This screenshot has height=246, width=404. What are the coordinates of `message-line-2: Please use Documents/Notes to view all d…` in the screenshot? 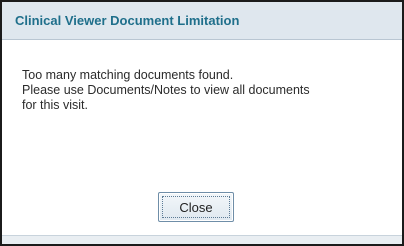 It's located at (166, 90).